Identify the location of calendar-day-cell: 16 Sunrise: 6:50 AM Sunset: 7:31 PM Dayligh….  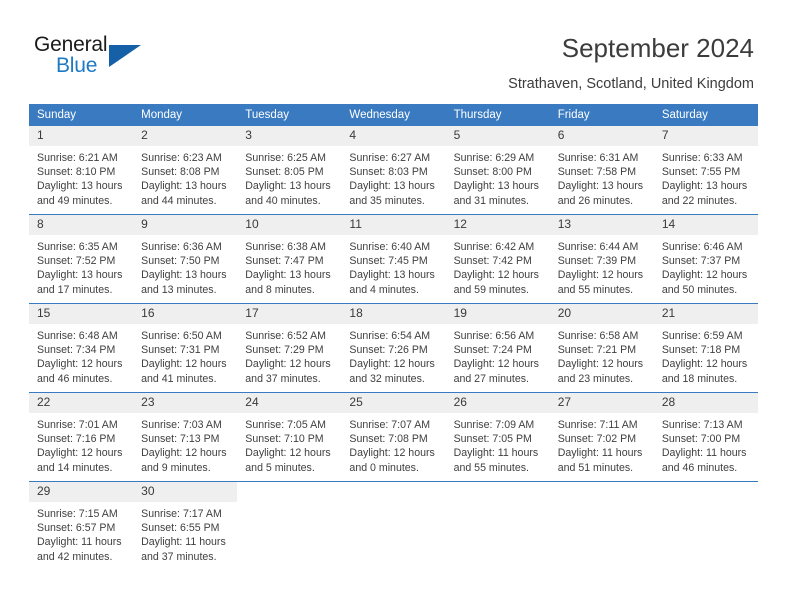
(185, 348).